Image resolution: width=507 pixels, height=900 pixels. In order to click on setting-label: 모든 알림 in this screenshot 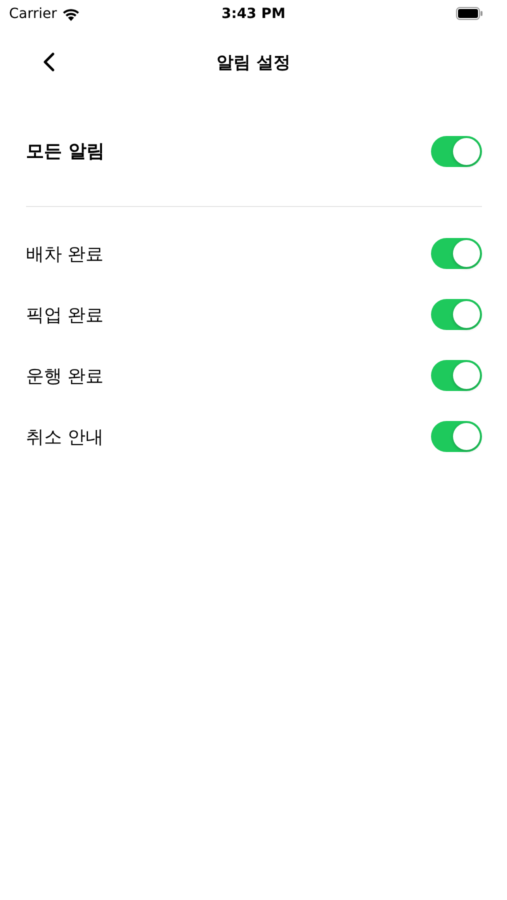, I will do `click(65, 151)`.